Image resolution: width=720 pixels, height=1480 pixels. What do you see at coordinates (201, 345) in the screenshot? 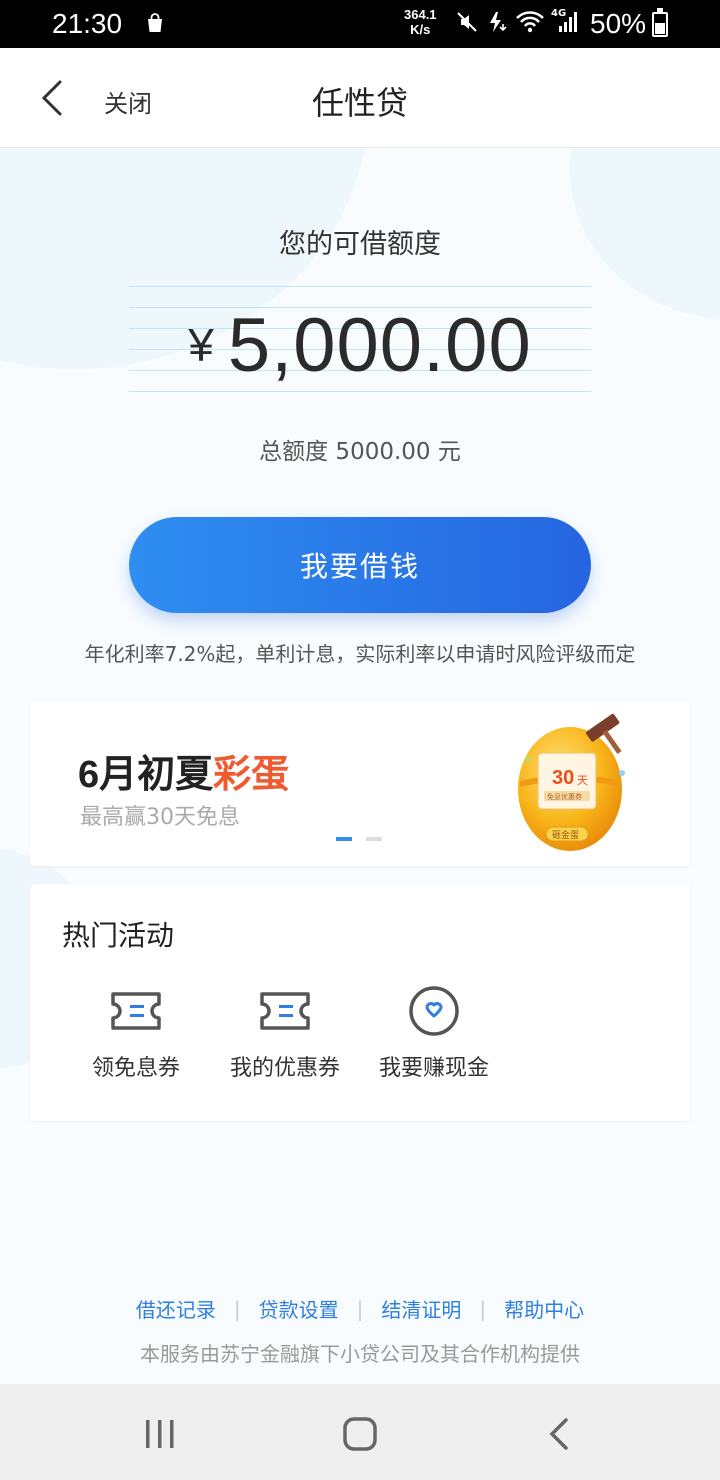
I see `currency-symbol: ¥` at bounding box center [201, 345].